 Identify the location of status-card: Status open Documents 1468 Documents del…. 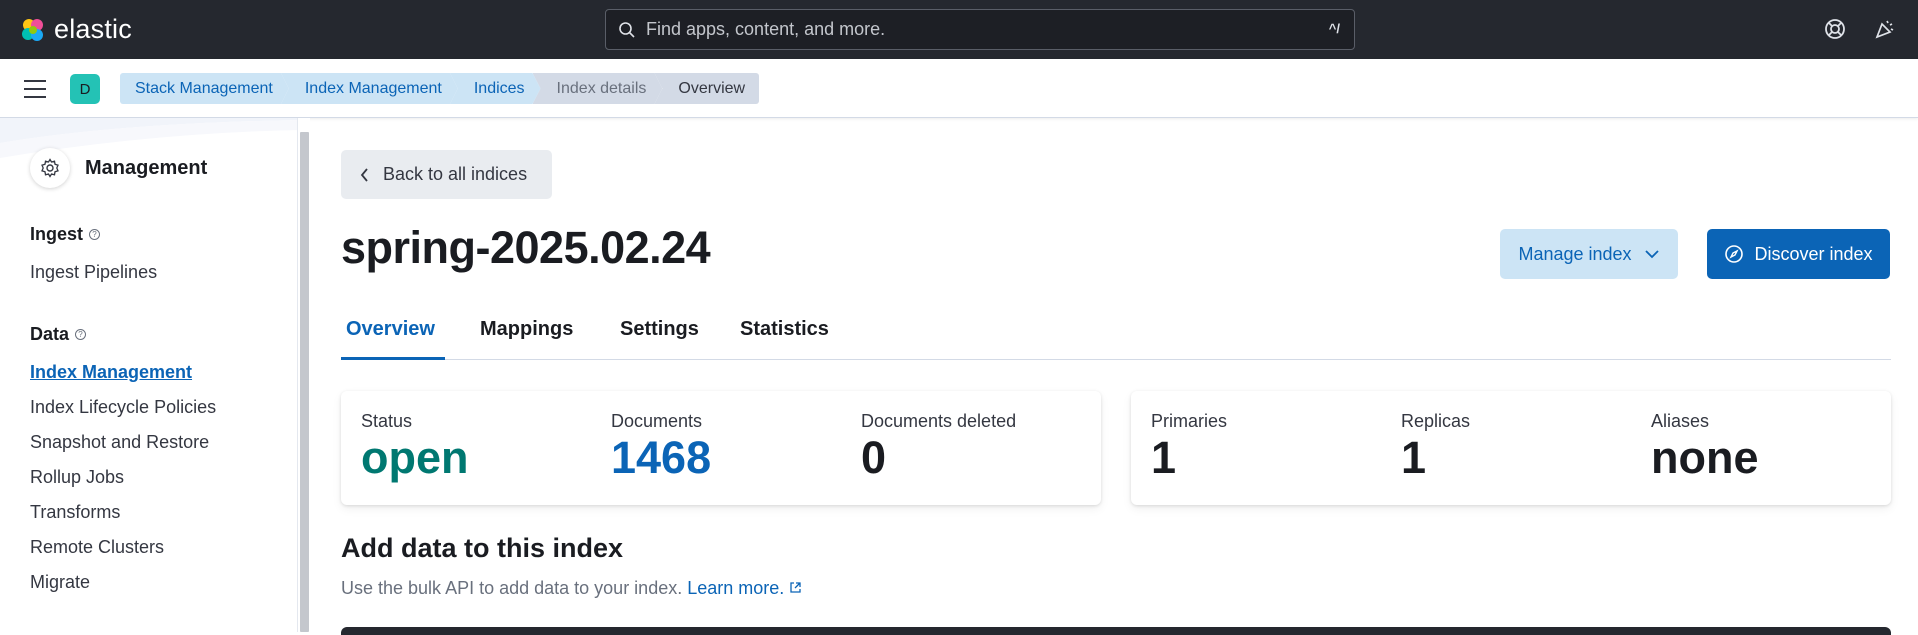
(721, 448).